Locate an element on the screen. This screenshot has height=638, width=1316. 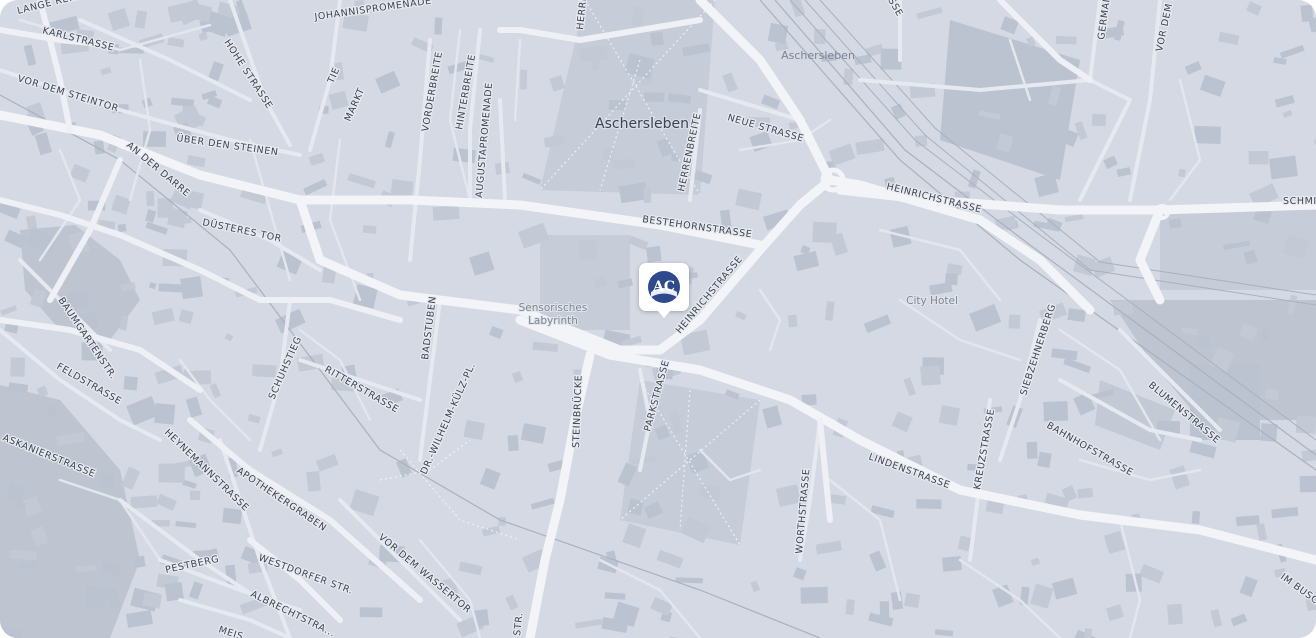
station-label: Aschersleben is located at coordinates (818, 55).